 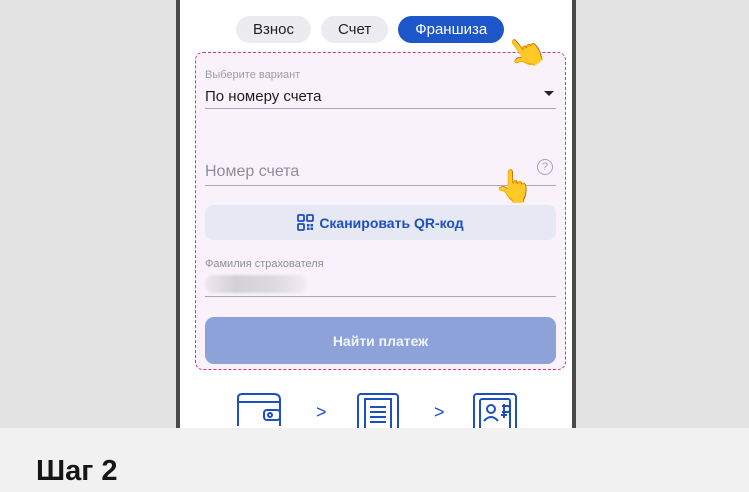 I want to click on surname-underline, so click(x=380, y=296).